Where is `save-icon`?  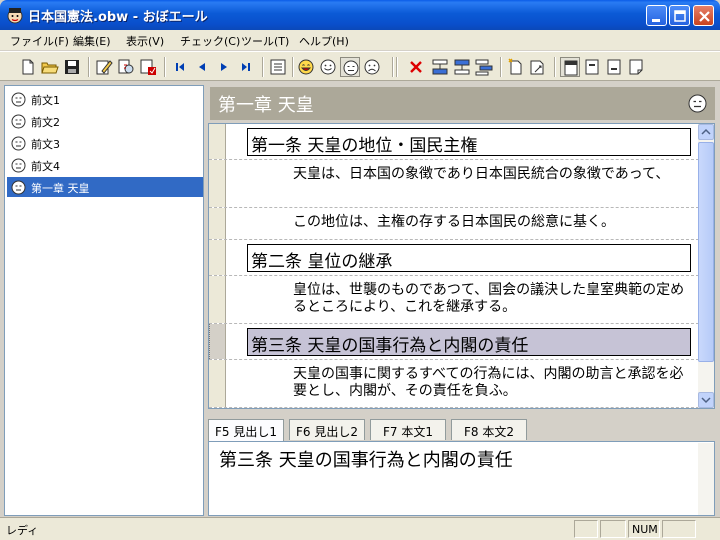
save-icon is located at coordinates (72, 67).